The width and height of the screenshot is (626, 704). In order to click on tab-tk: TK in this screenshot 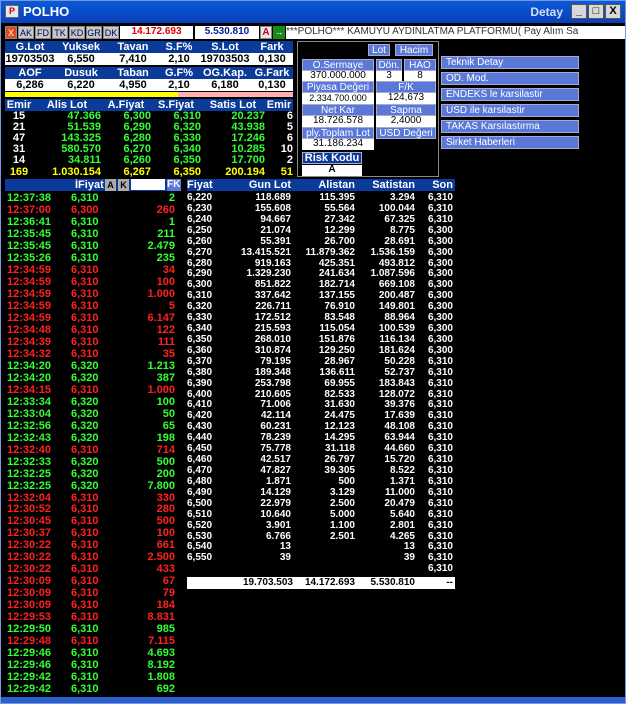, I will do `click(60, 32)`.